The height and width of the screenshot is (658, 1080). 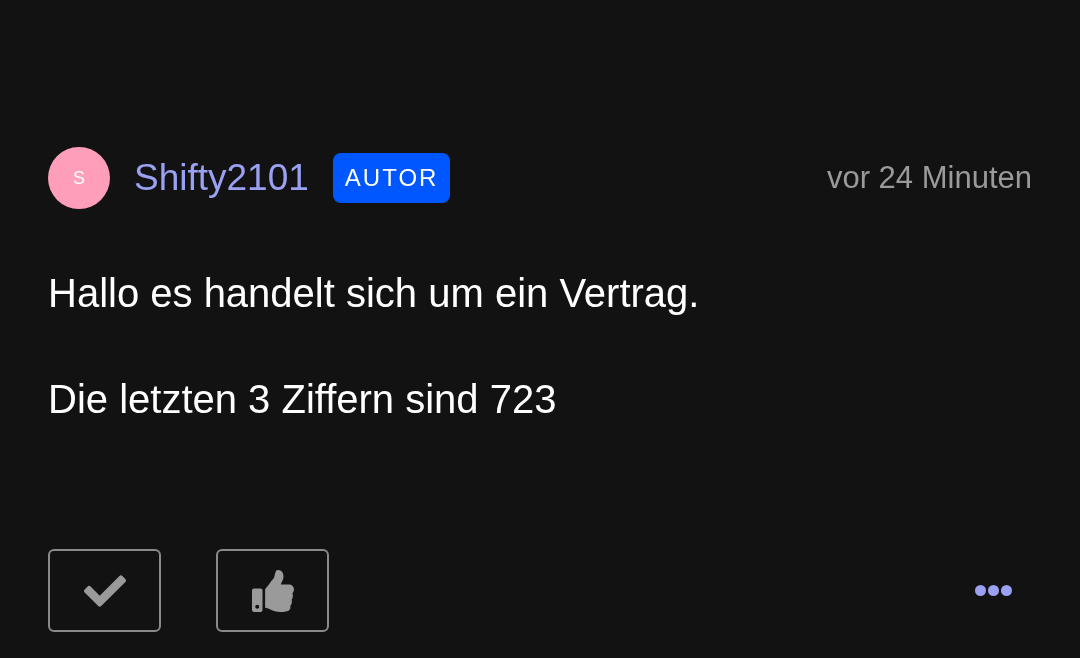 I want to click on more-icon, so click(x=993, y=590).